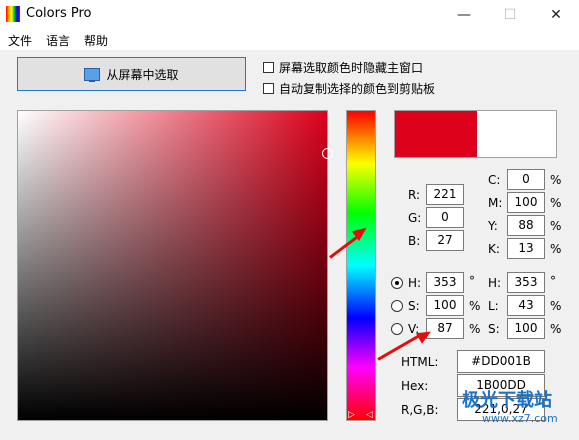  Describe the element at coordinates (501, 361) in the screenshot. I see `html-format-input: #DD001B` at that location.